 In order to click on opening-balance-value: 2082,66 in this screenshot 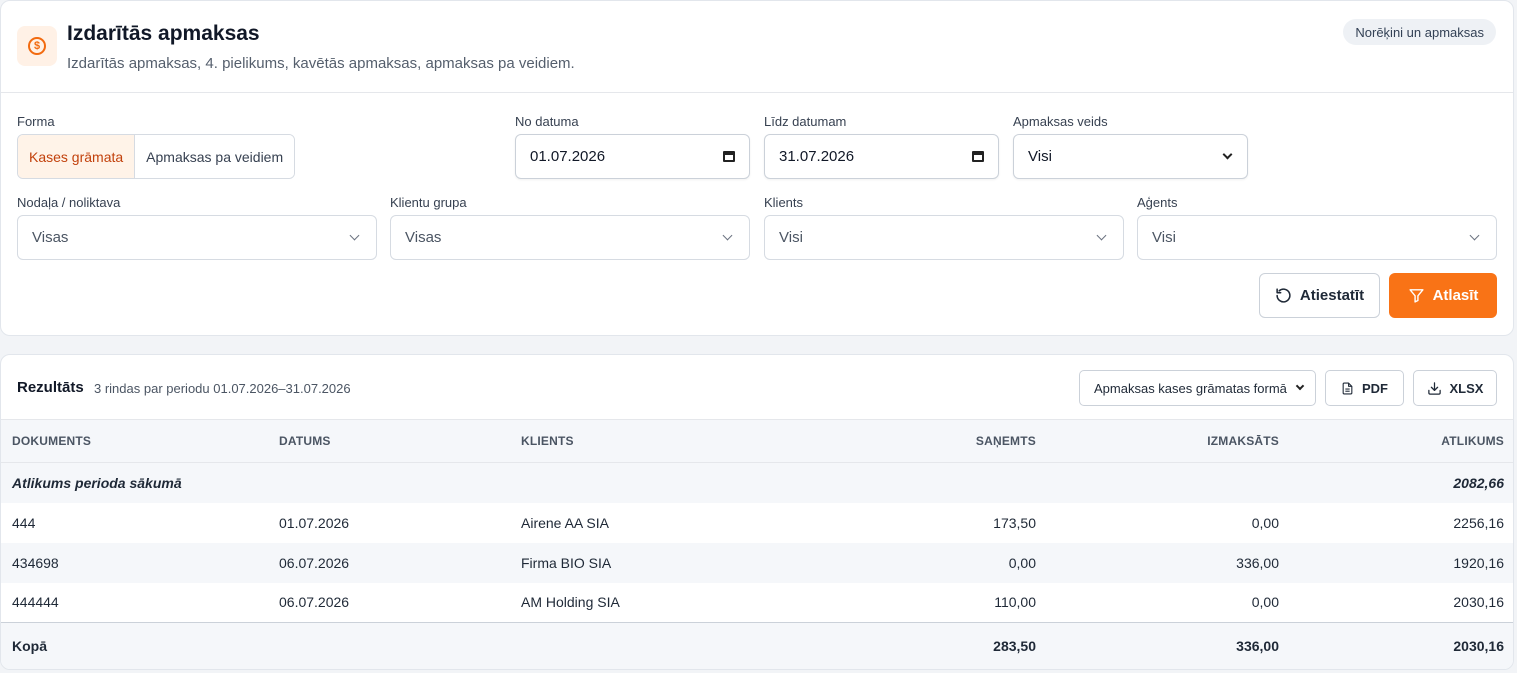, I will do `click(1401, 482)`.